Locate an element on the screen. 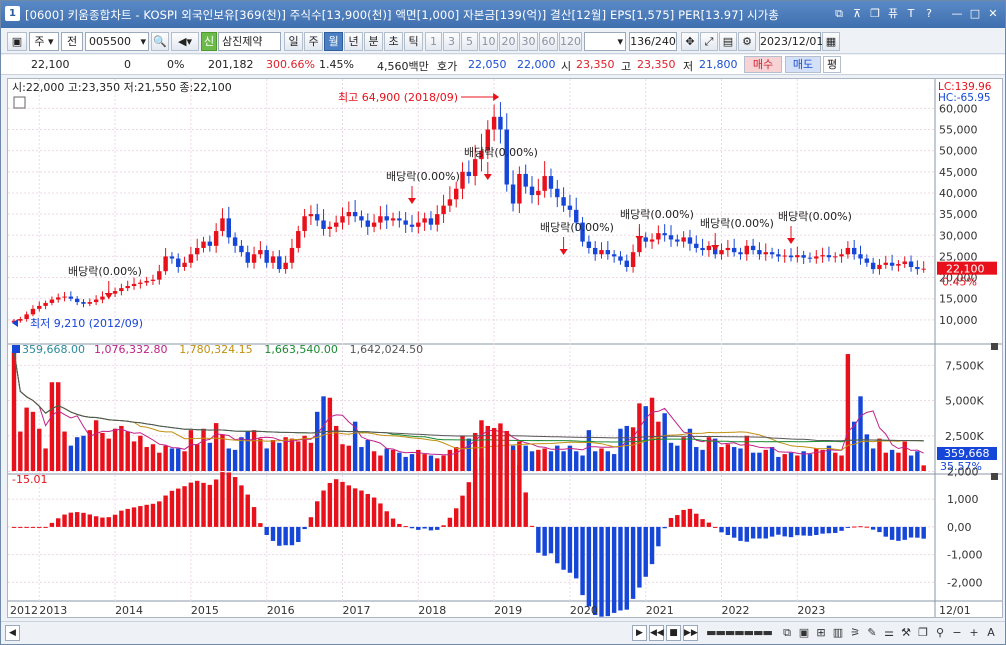  save-icon: ▤ is located at coordinates (728, 41).